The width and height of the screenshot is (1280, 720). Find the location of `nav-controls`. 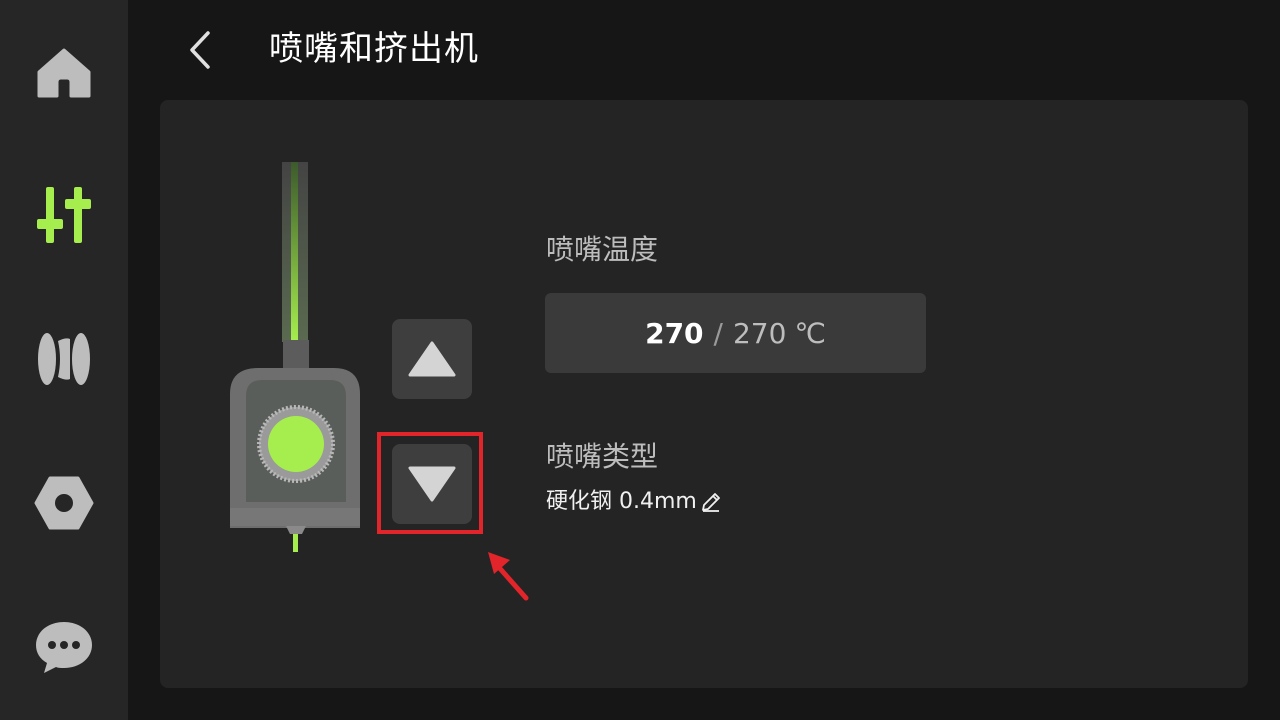

nav-controls is located at coordinates (64, 215).